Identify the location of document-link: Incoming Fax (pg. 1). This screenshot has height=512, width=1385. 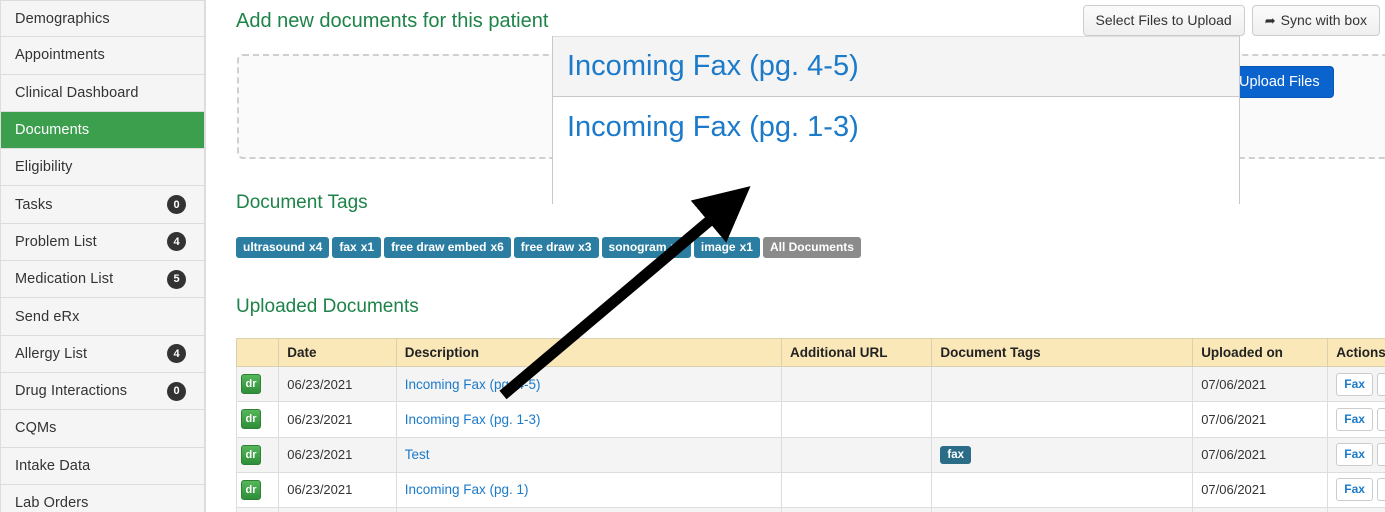
(467, 489).